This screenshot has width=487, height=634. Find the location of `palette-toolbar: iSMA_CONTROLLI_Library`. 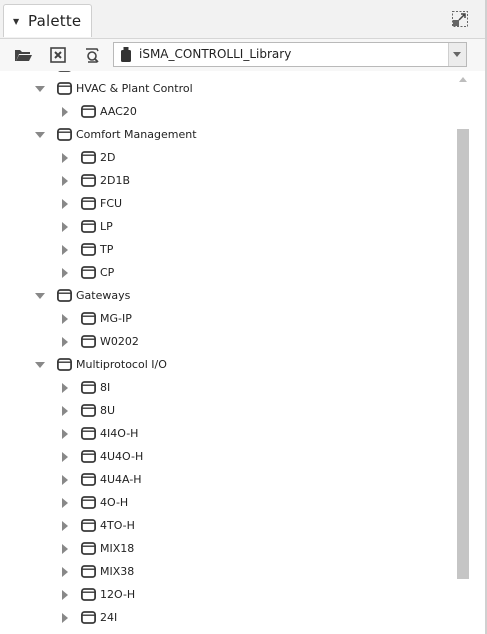

palette-toolbar: iSMA_CONTROLLI_Library is located at coordinates (242, 55).